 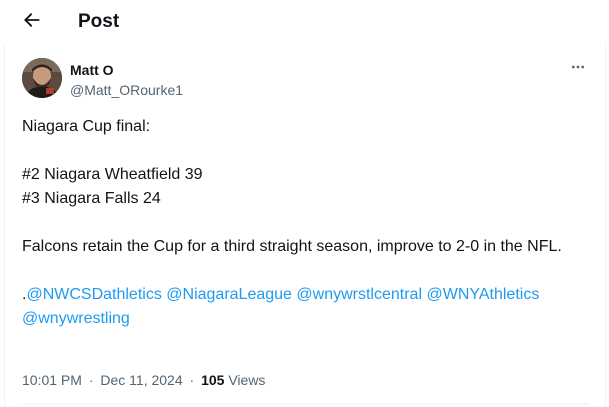 I want to click on views-count: 105, so click(x=213, y=380).